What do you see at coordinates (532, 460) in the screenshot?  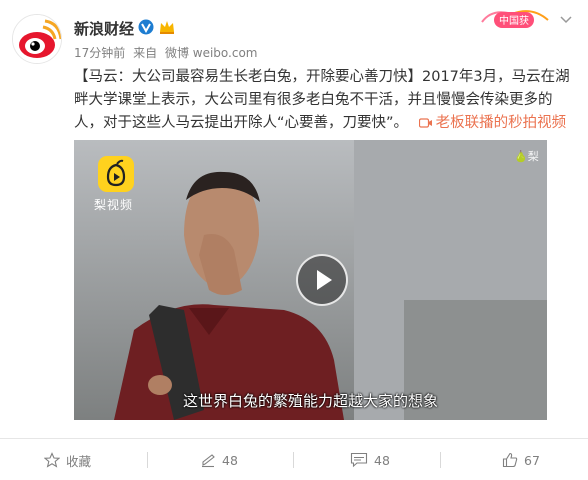 I see `like-count: 67` at bounding box center [532, 460].